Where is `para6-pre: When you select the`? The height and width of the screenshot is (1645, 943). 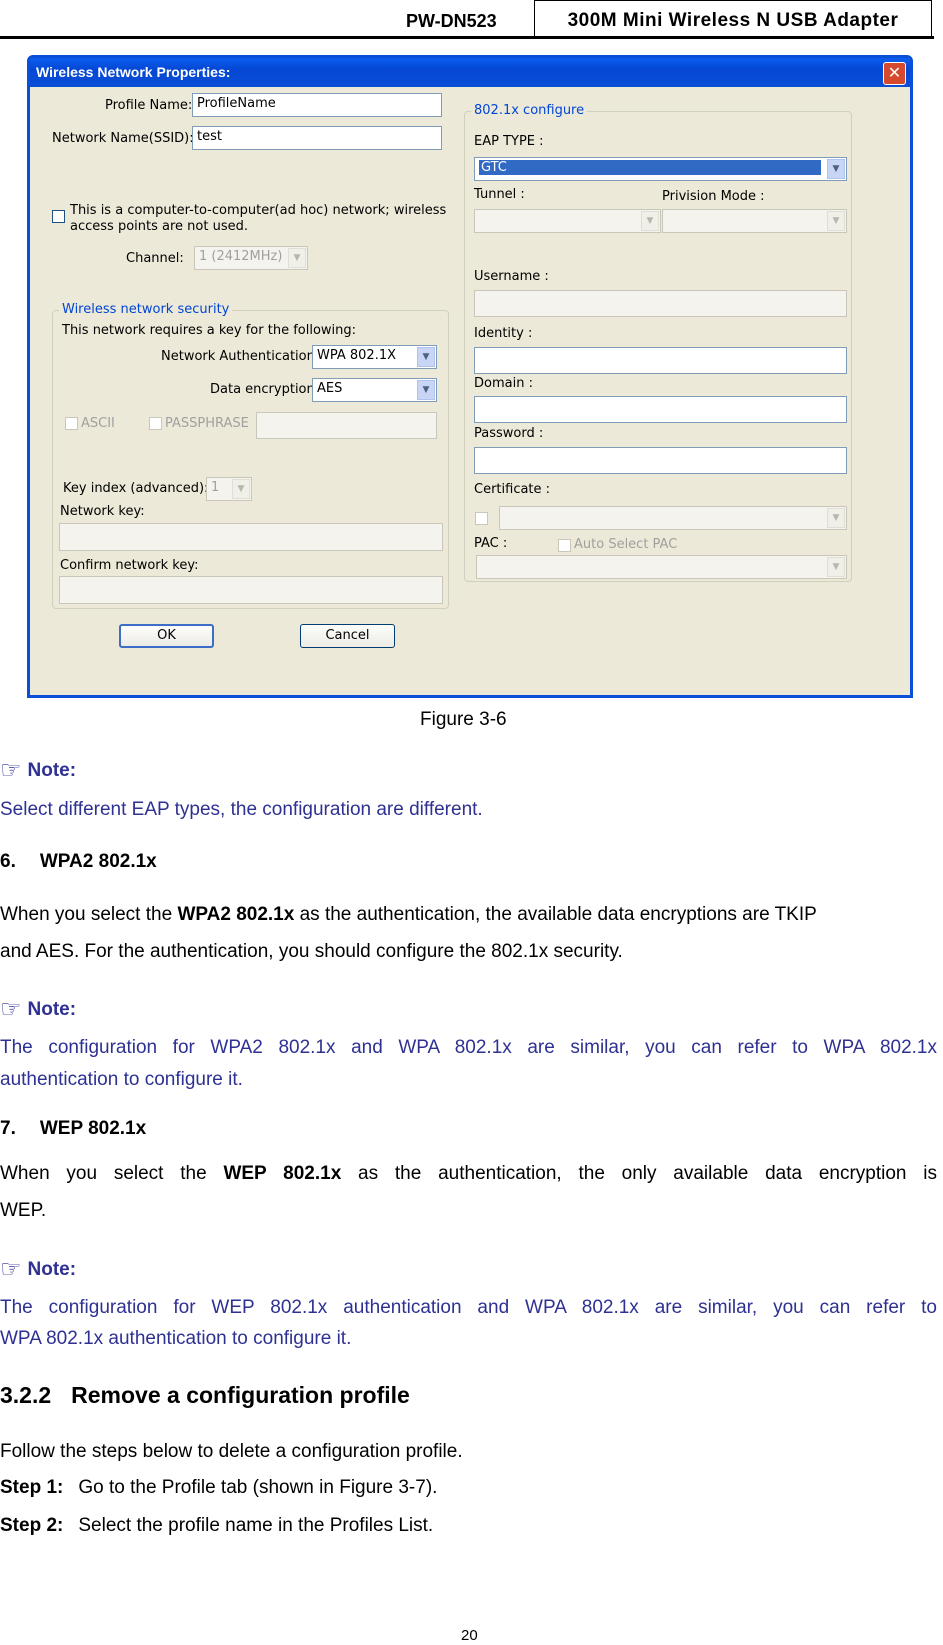 para6-pre: When you select the is located at coordinates (89, 914).